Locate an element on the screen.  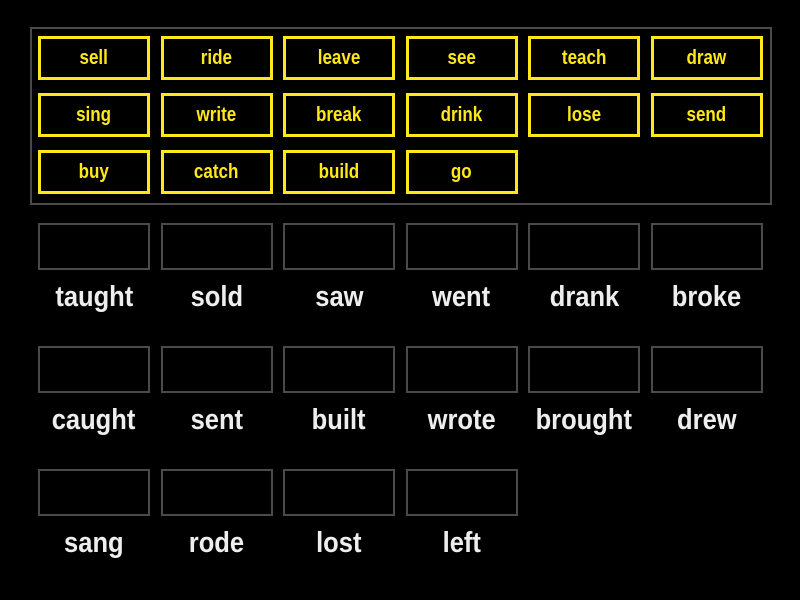
word-tile-label: teach is located at coordinates (584, 57).